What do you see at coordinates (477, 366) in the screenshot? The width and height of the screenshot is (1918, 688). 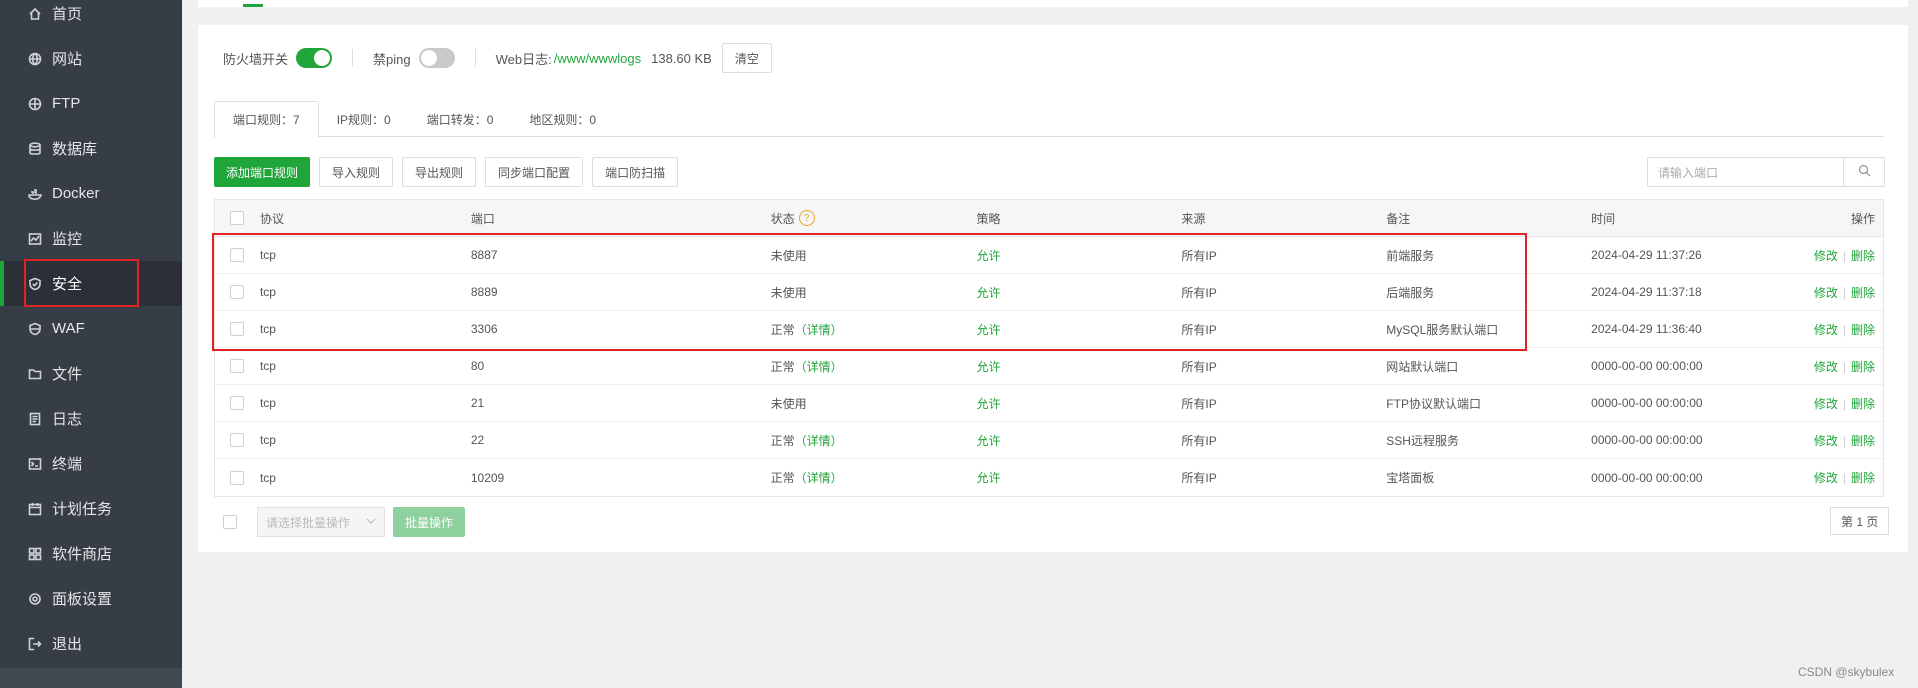 I see `cell-port: 80` at bounding box center [477, 366].